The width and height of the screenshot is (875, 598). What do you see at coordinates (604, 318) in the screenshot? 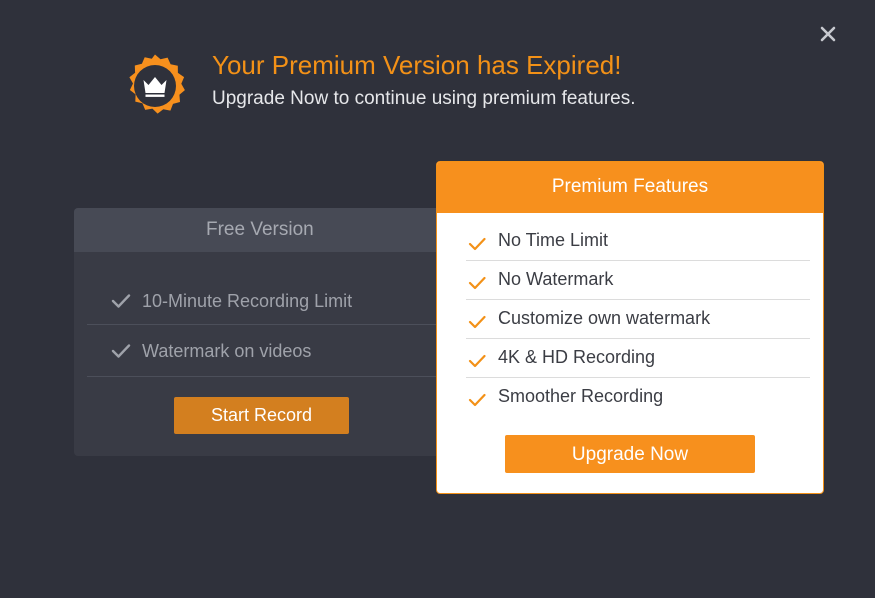
I see `premium-feature-label: Customize own watermark` at bounding box center [604, 318].